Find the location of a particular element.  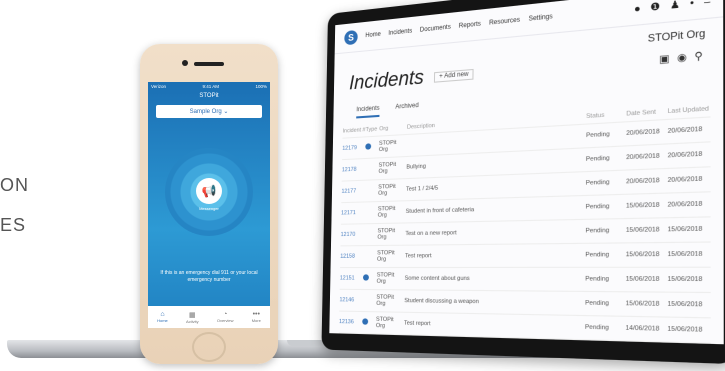

description-cell: Student reported a concern in class is located at coordinates (462, 343).